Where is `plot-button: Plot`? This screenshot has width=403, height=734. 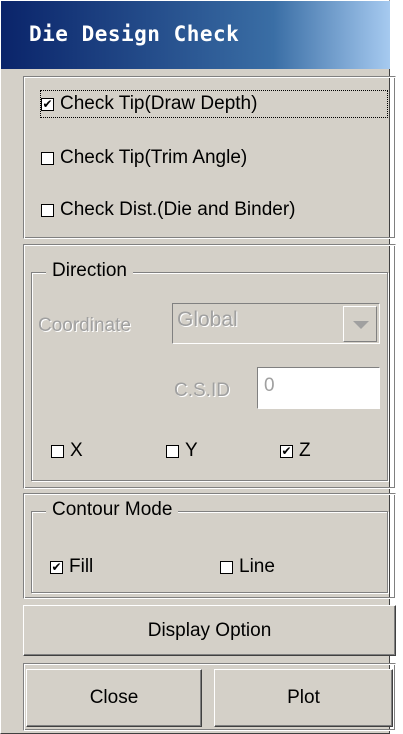 plot-button: Plot is located at coordinates (303, 698).